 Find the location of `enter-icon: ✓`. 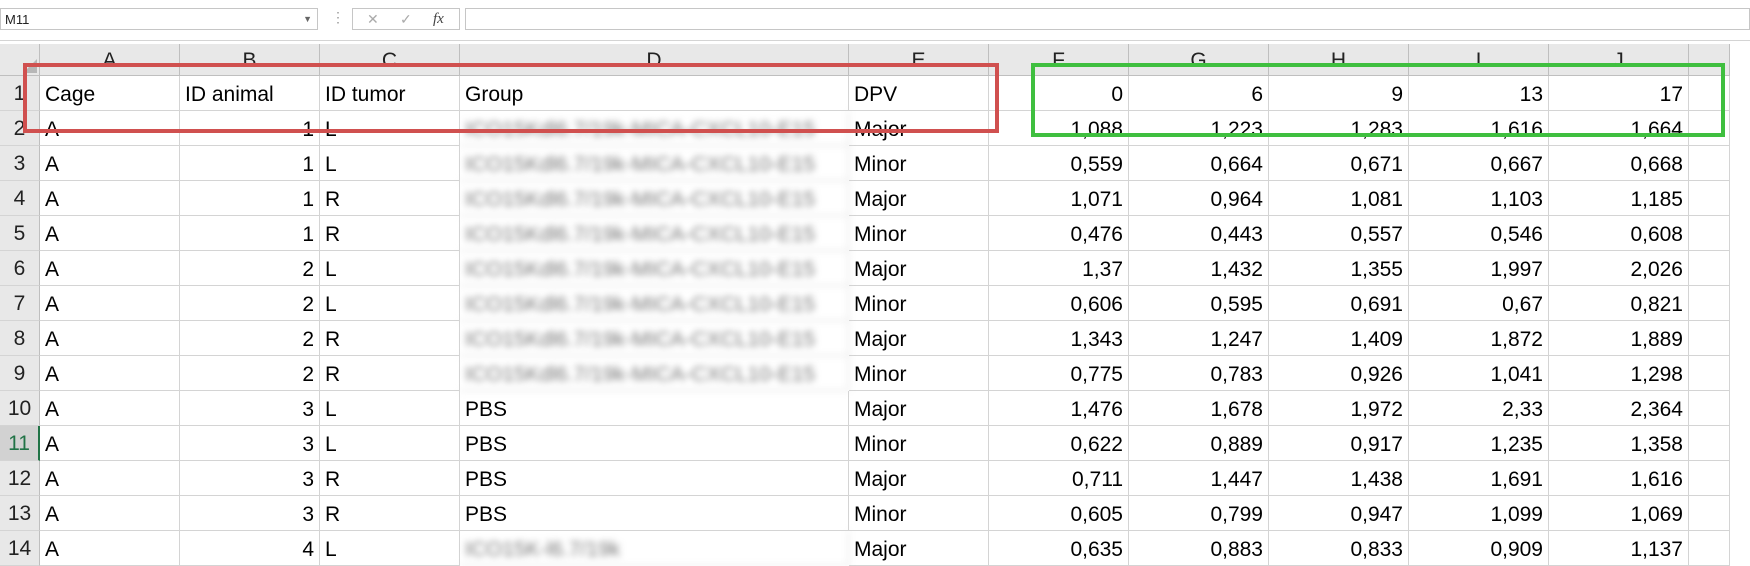

enter-icon: ✓ is located at coordinates (406, 19).